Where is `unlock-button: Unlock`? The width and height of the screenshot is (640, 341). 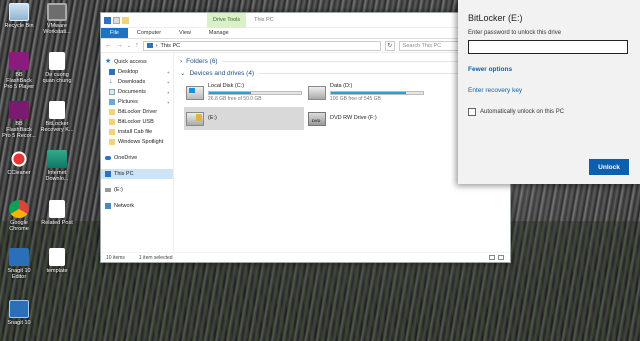 unlock-button: Unlock is located at coordinates (609, 167).